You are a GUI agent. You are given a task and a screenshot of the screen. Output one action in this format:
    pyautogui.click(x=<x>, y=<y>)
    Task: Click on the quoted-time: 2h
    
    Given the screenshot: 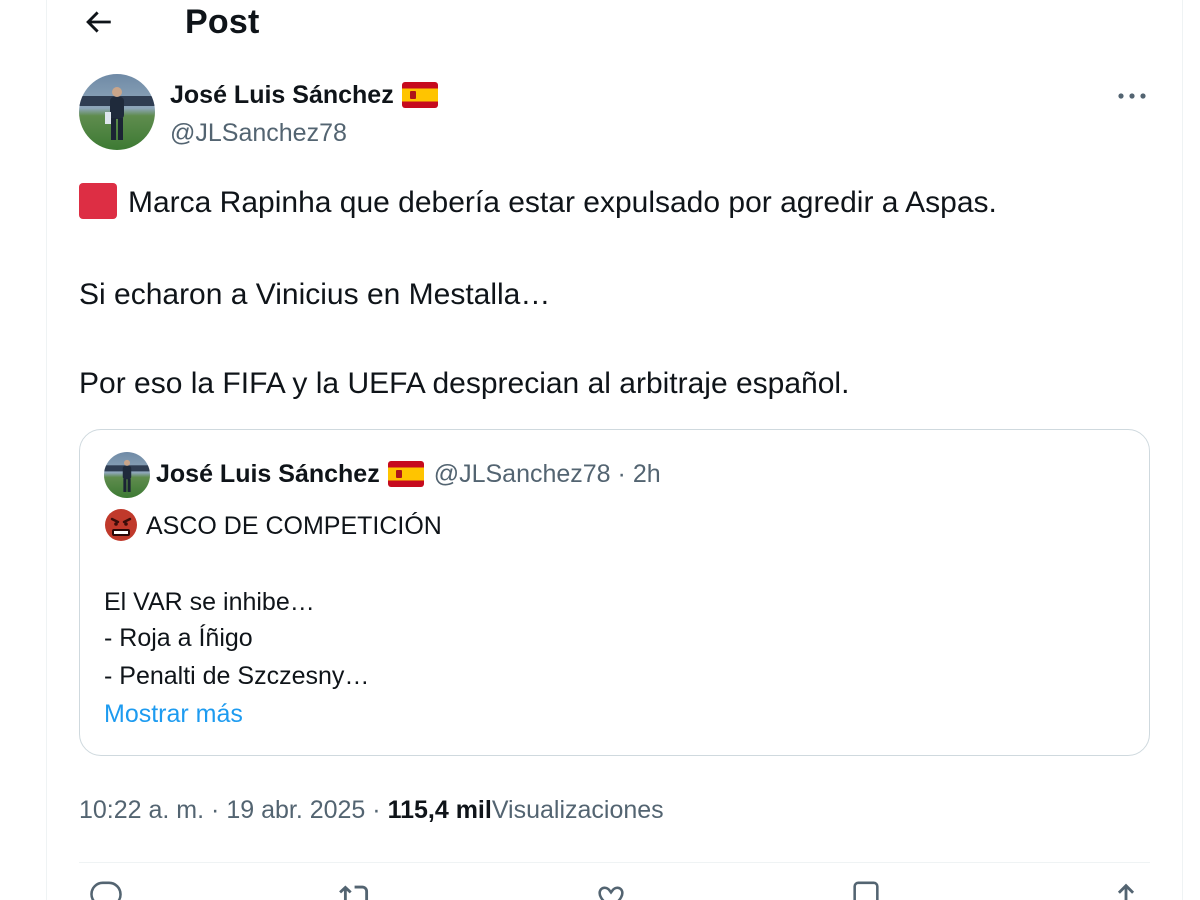 What is the action you would take?
    pyautogui.click(x=646, y=474)
    